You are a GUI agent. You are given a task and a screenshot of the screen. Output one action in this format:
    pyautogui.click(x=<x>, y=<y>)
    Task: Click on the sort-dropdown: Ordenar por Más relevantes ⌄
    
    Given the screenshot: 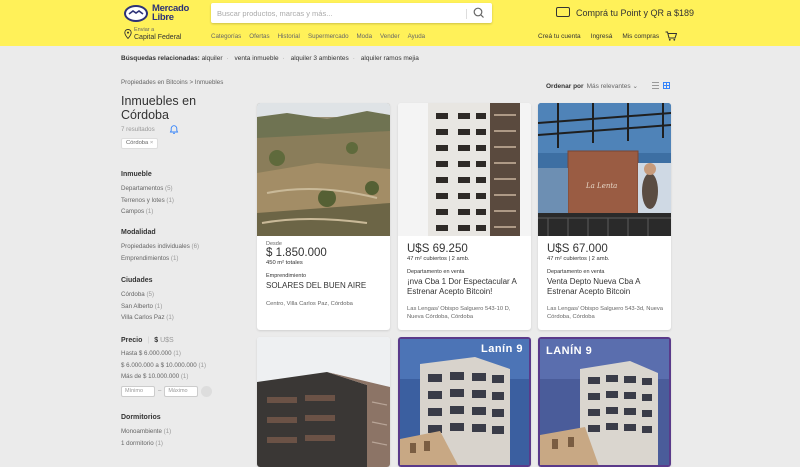 What is the action you would take?
    pyautogui.click(x=592, y=86)
    